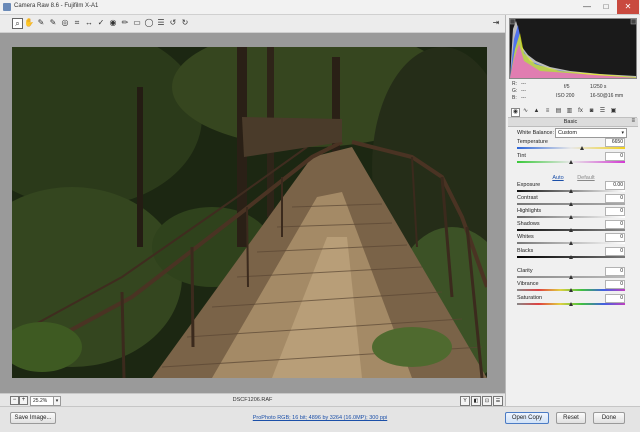 The image size is (640, 432). What do you see at coordinates (532, 142) in the screenshot?
I see `temperature-label: Temperature` at bounding box center [532, 142].